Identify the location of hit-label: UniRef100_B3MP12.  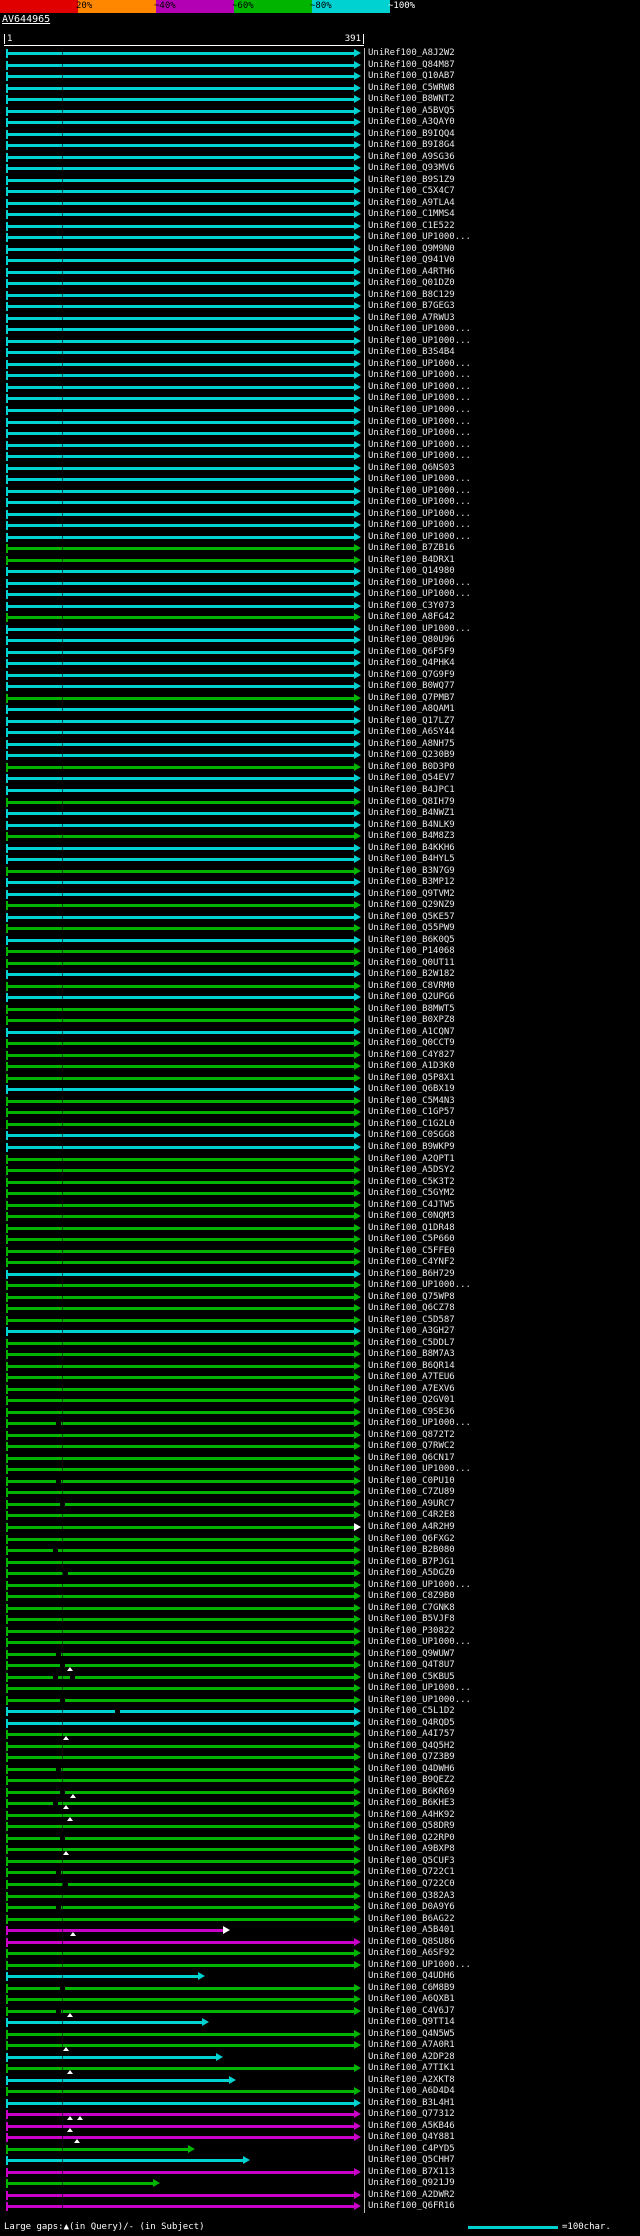
(409, 883).